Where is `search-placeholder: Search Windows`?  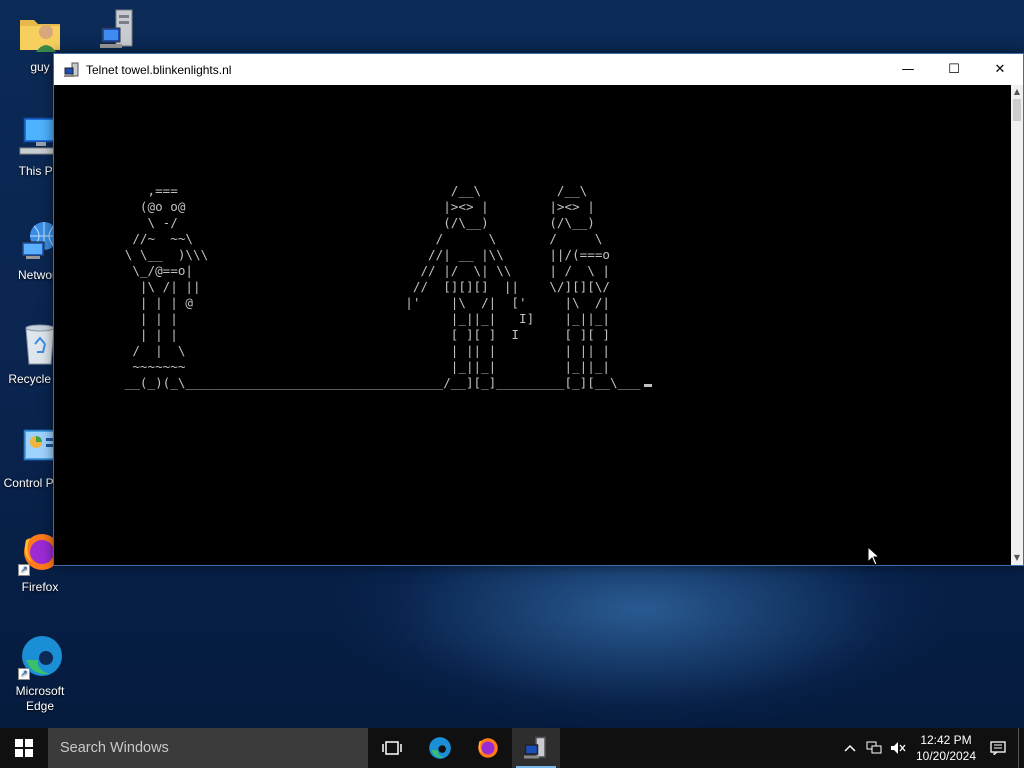
search-placeholder: Search Windows is located at coordinates (114, 748).